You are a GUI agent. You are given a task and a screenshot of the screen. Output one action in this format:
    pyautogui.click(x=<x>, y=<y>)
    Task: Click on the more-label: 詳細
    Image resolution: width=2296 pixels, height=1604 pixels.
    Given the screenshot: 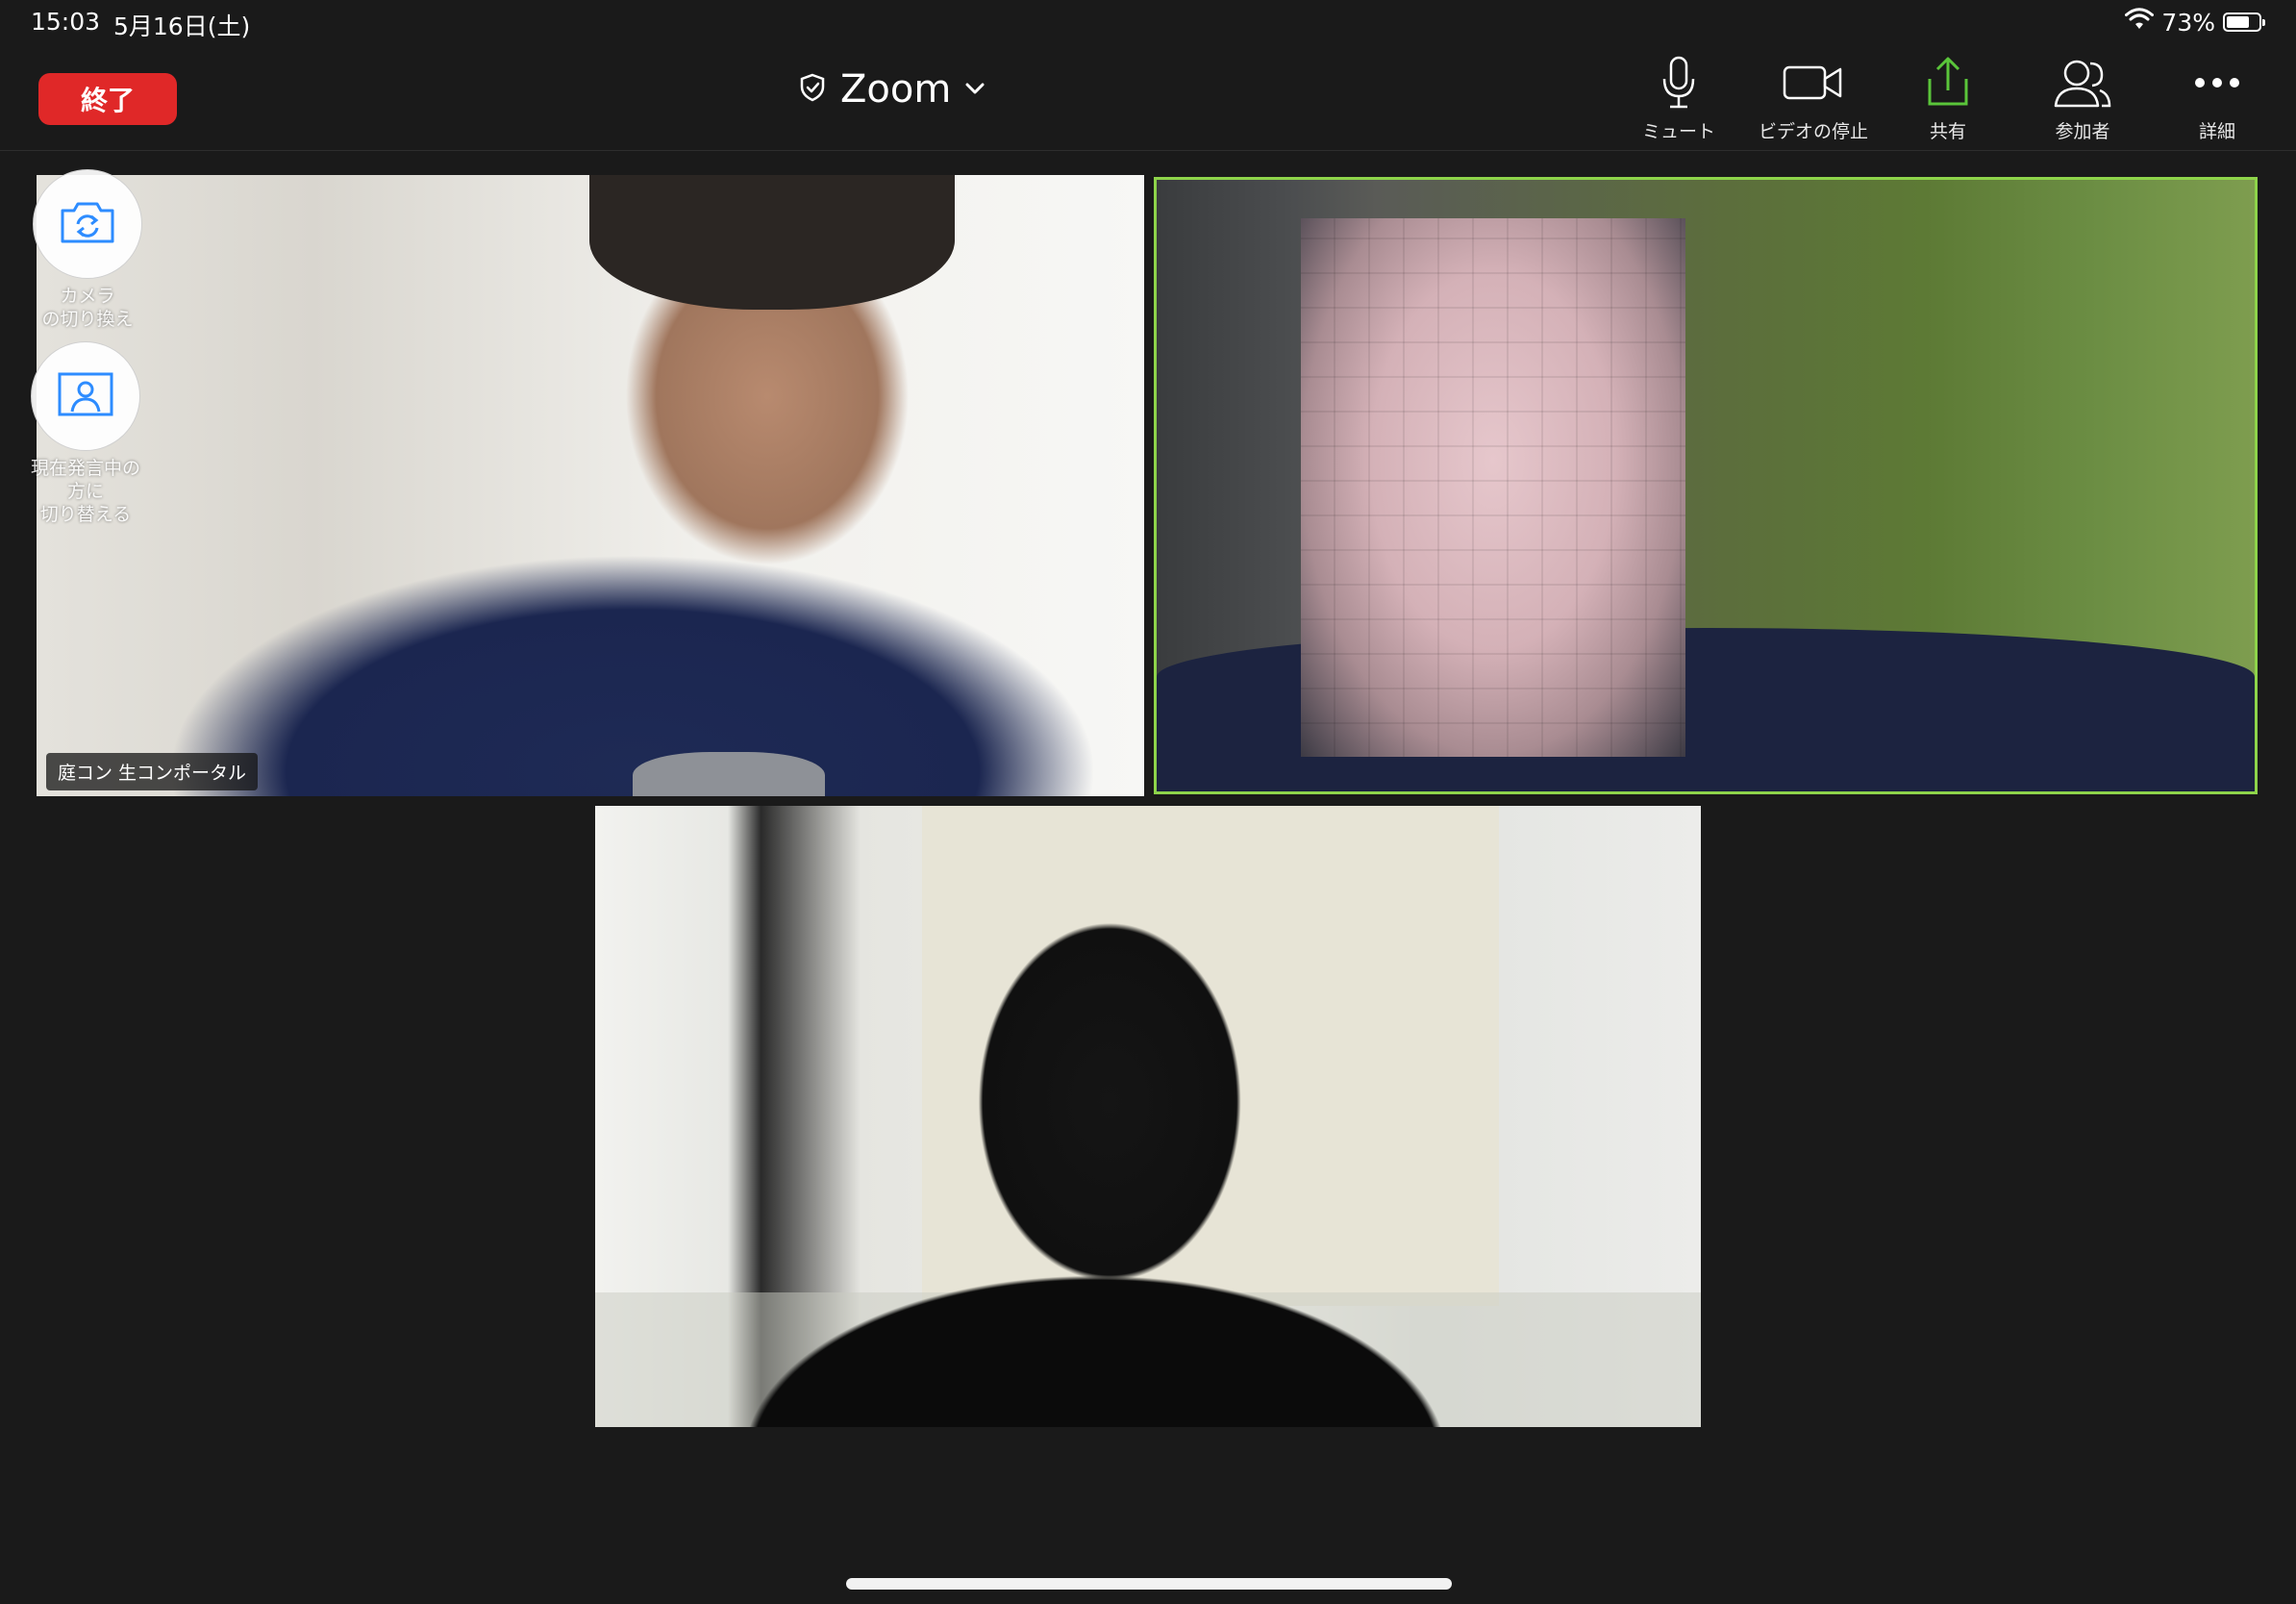 What is the action you would take?
    pyautogui.click(x=2216, y=131)
    